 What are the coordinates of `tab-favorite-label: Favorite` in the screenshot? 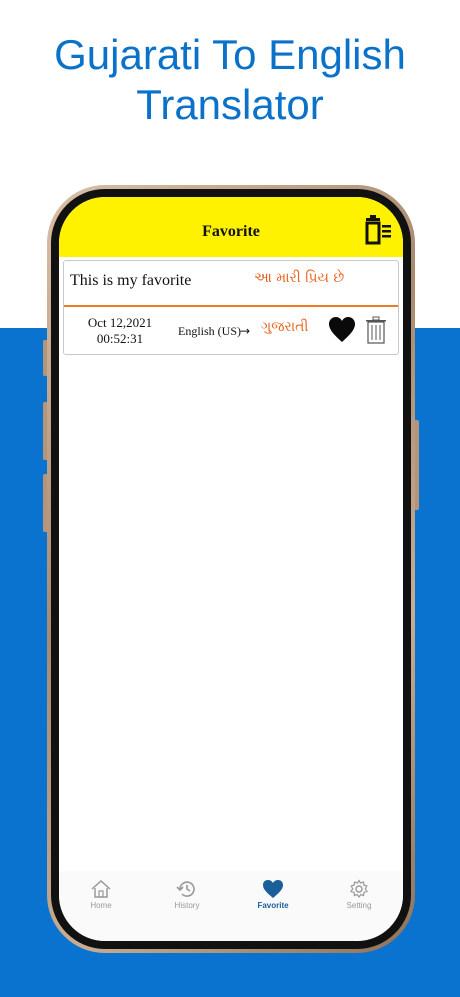 It's located at (273, 905).